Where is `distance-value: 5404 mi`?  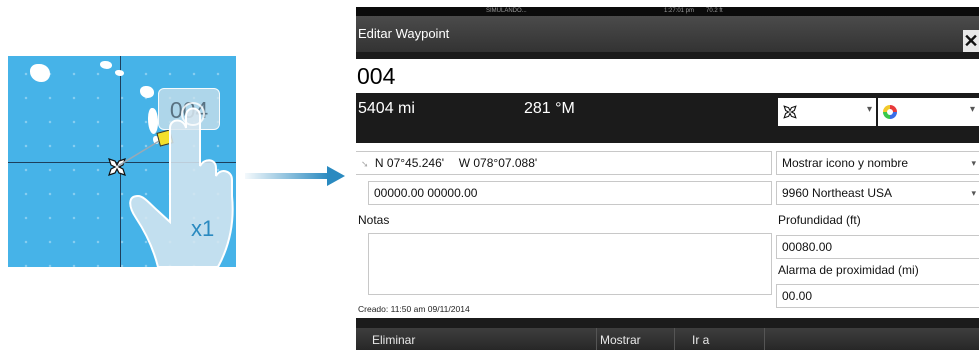
distance-value: 5404 mi is located at coordinates (386, 108).